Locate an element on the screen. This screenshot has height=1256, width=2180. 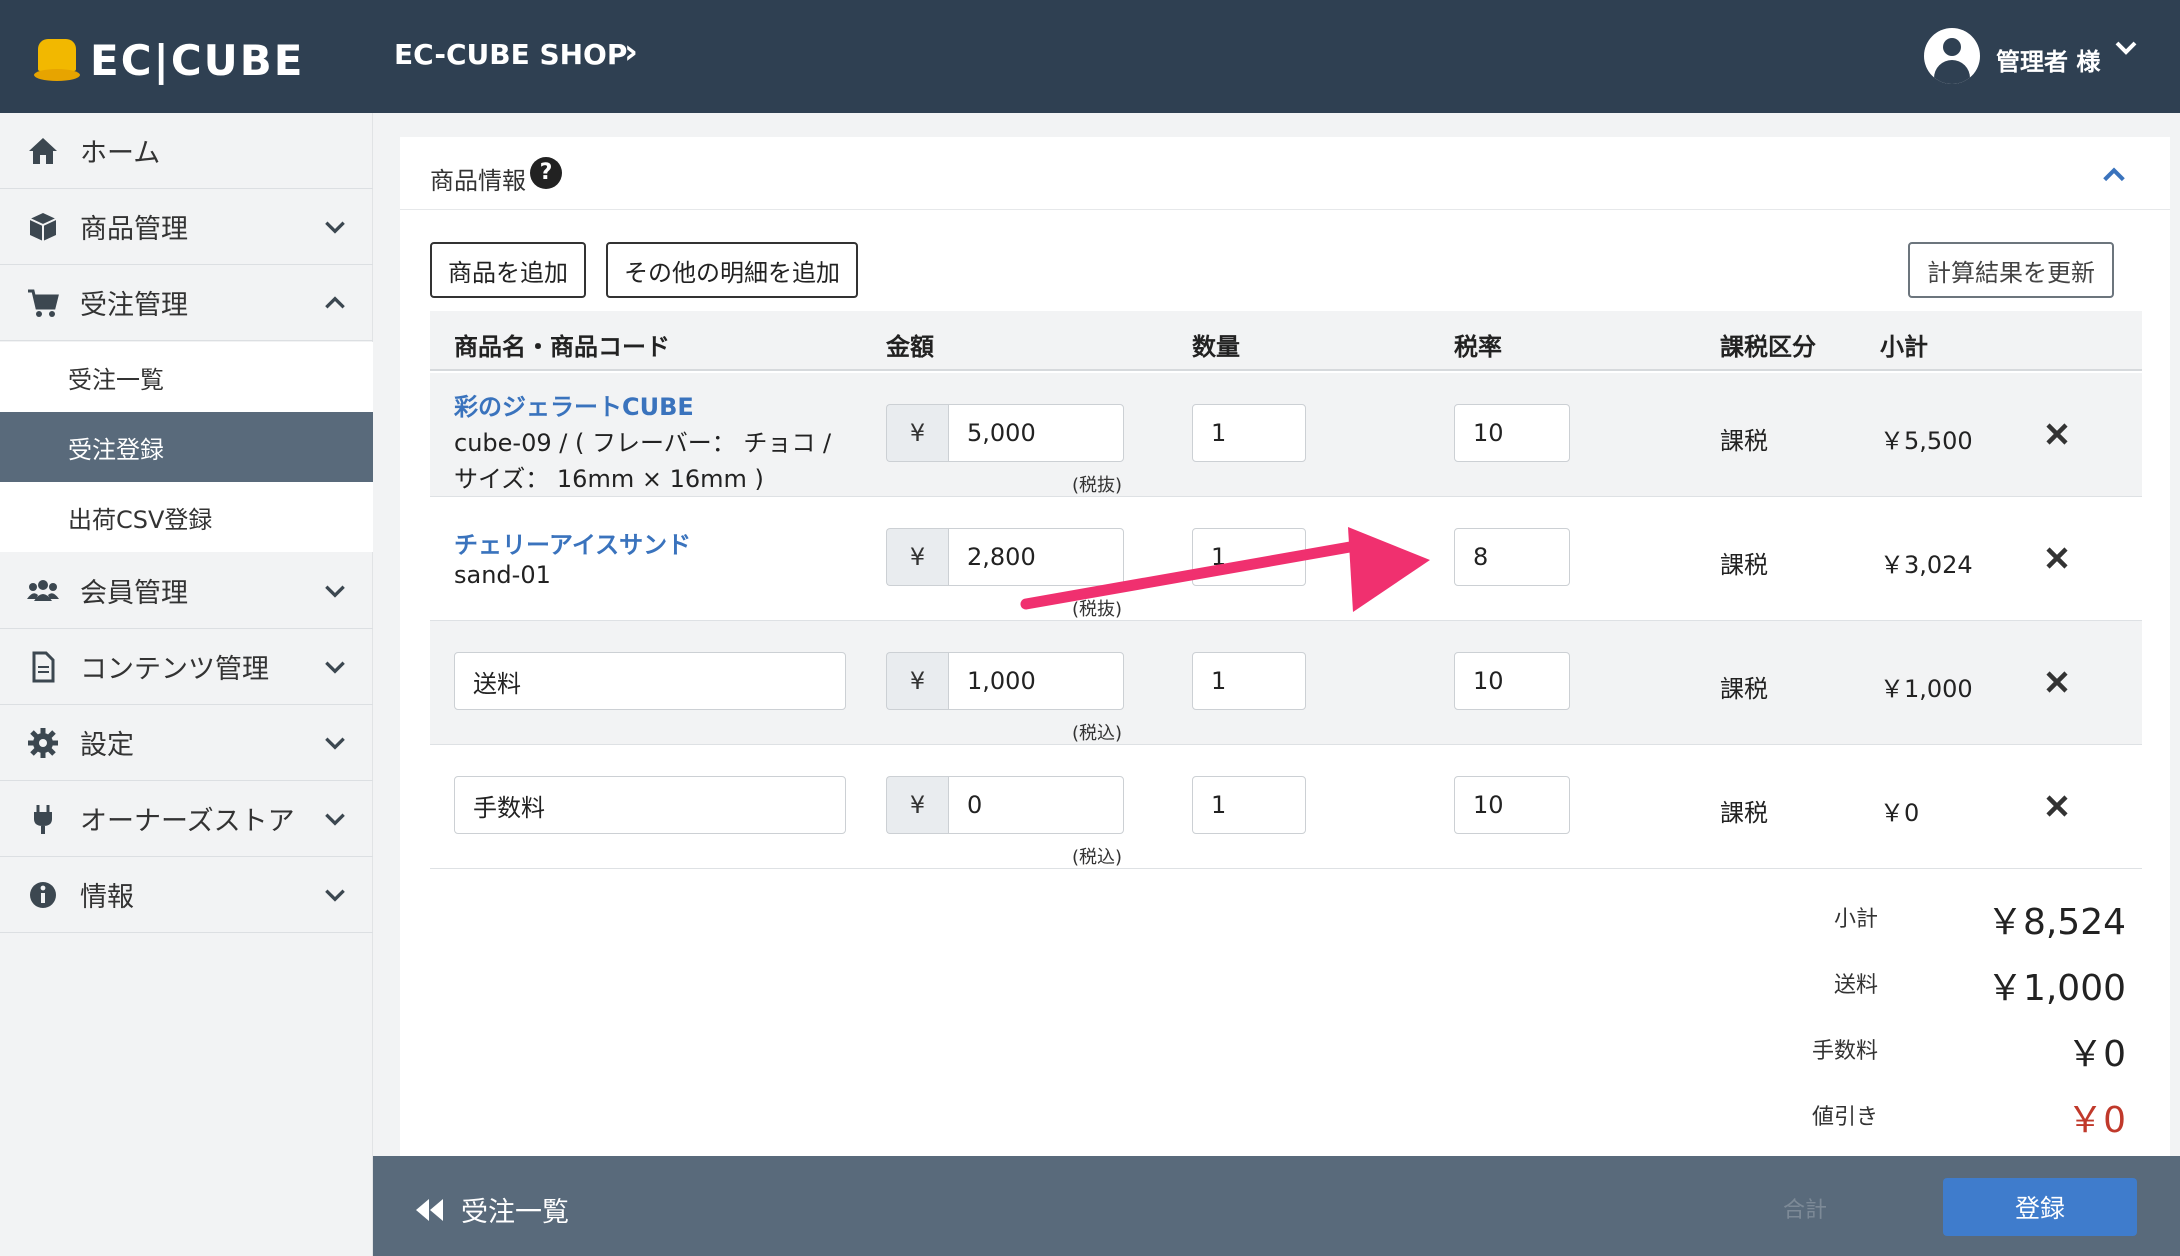
ec-cube-logo: EC|CUBE is located at coordinates (169, 60).